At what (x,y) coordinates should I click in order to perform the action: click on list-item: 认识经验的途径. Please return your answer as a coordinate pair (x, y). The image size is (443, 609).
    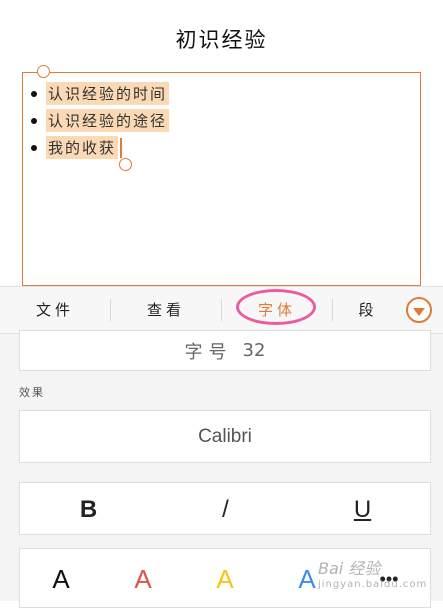
    Looking at the image, I should click on (100, 120).